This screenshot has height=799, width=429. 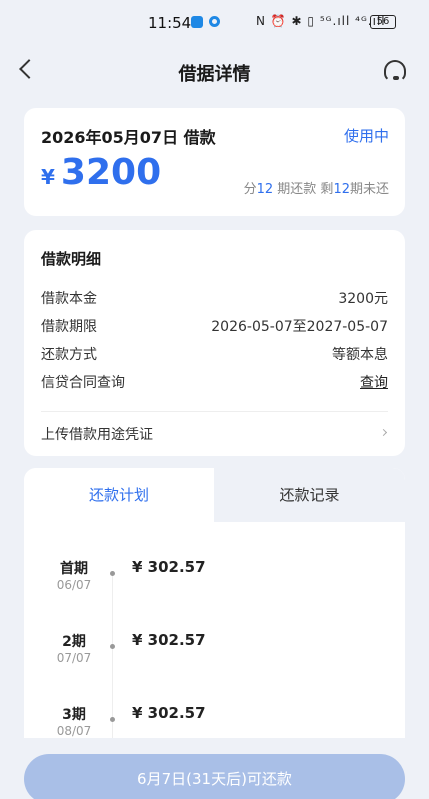 I want to click on amount-value: 3200, so click(x=111, y=172).